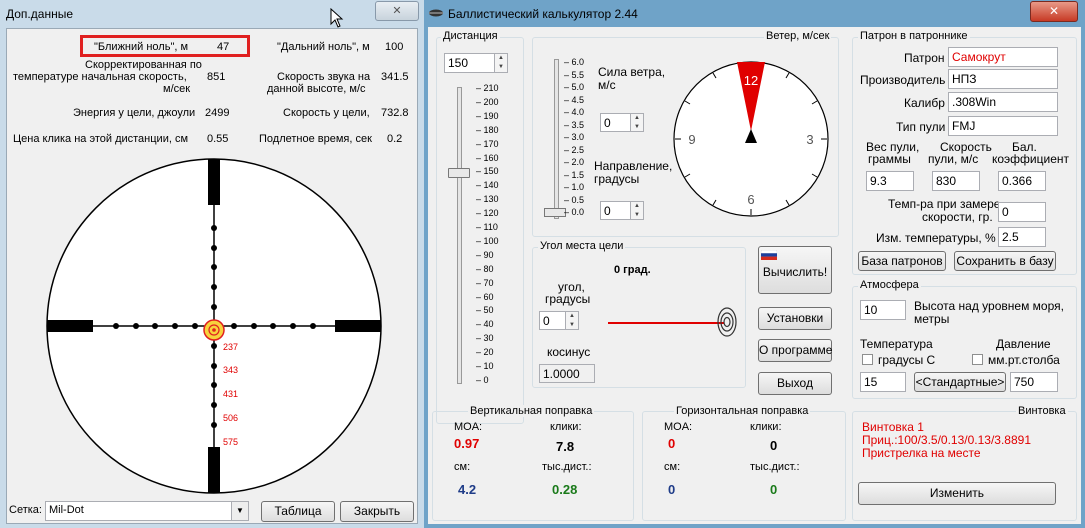 This screenshot has width=1085, height=528. What do you see at coordinates (485, 282) in the screenshot?
I see `distance-tick-70: – 70` at bounding box center [485, 282].